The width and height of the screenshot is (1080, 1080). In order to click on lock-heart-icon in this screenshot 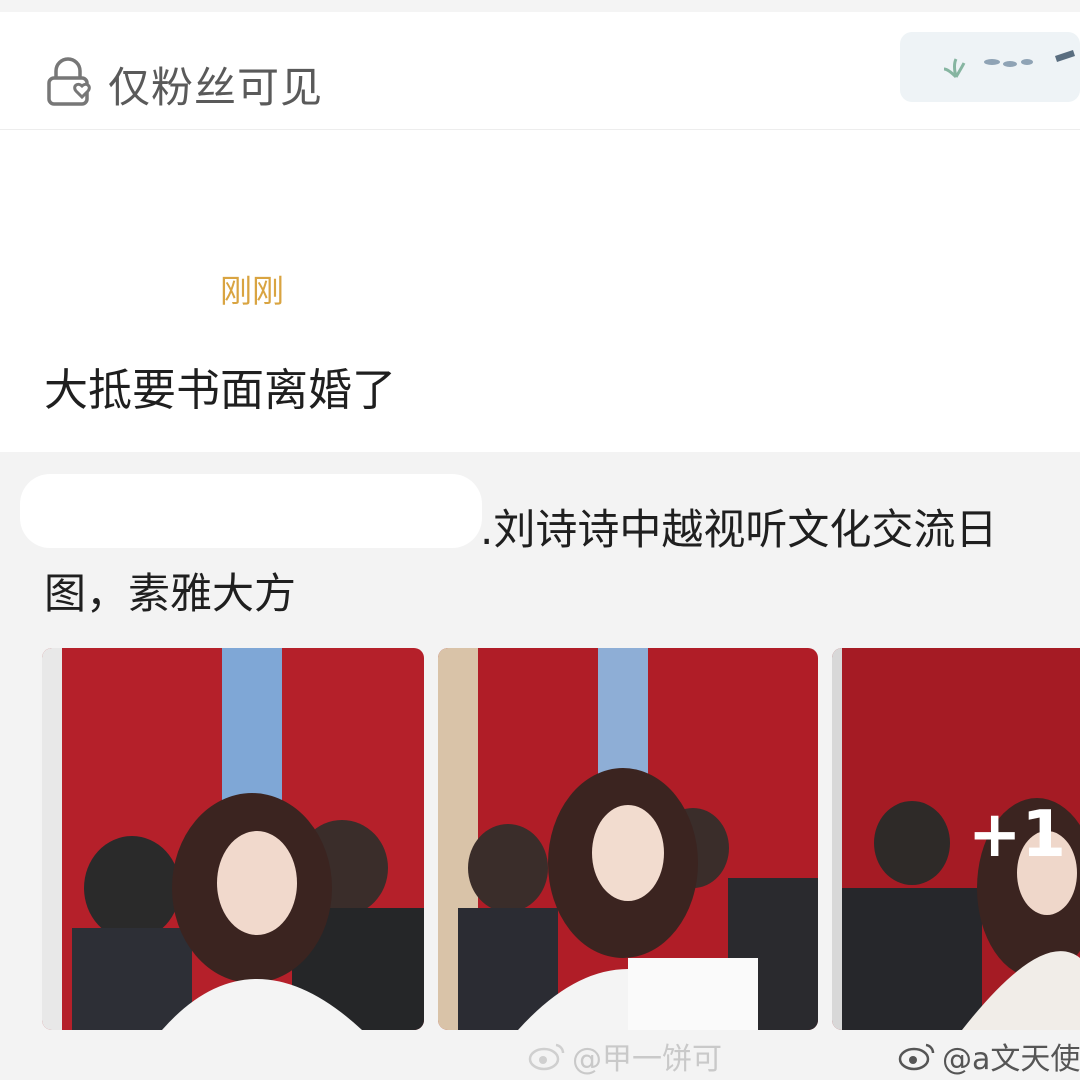, I will do `click(70, 82)`.